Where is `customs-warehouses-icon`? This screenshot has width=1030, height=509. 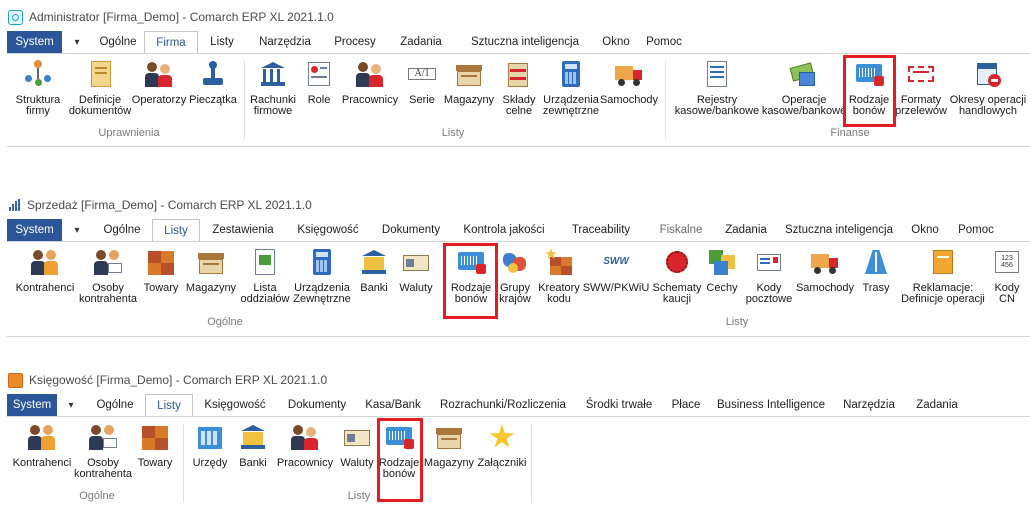 customs-warehouses-icon is located at coordinates (519, 74).